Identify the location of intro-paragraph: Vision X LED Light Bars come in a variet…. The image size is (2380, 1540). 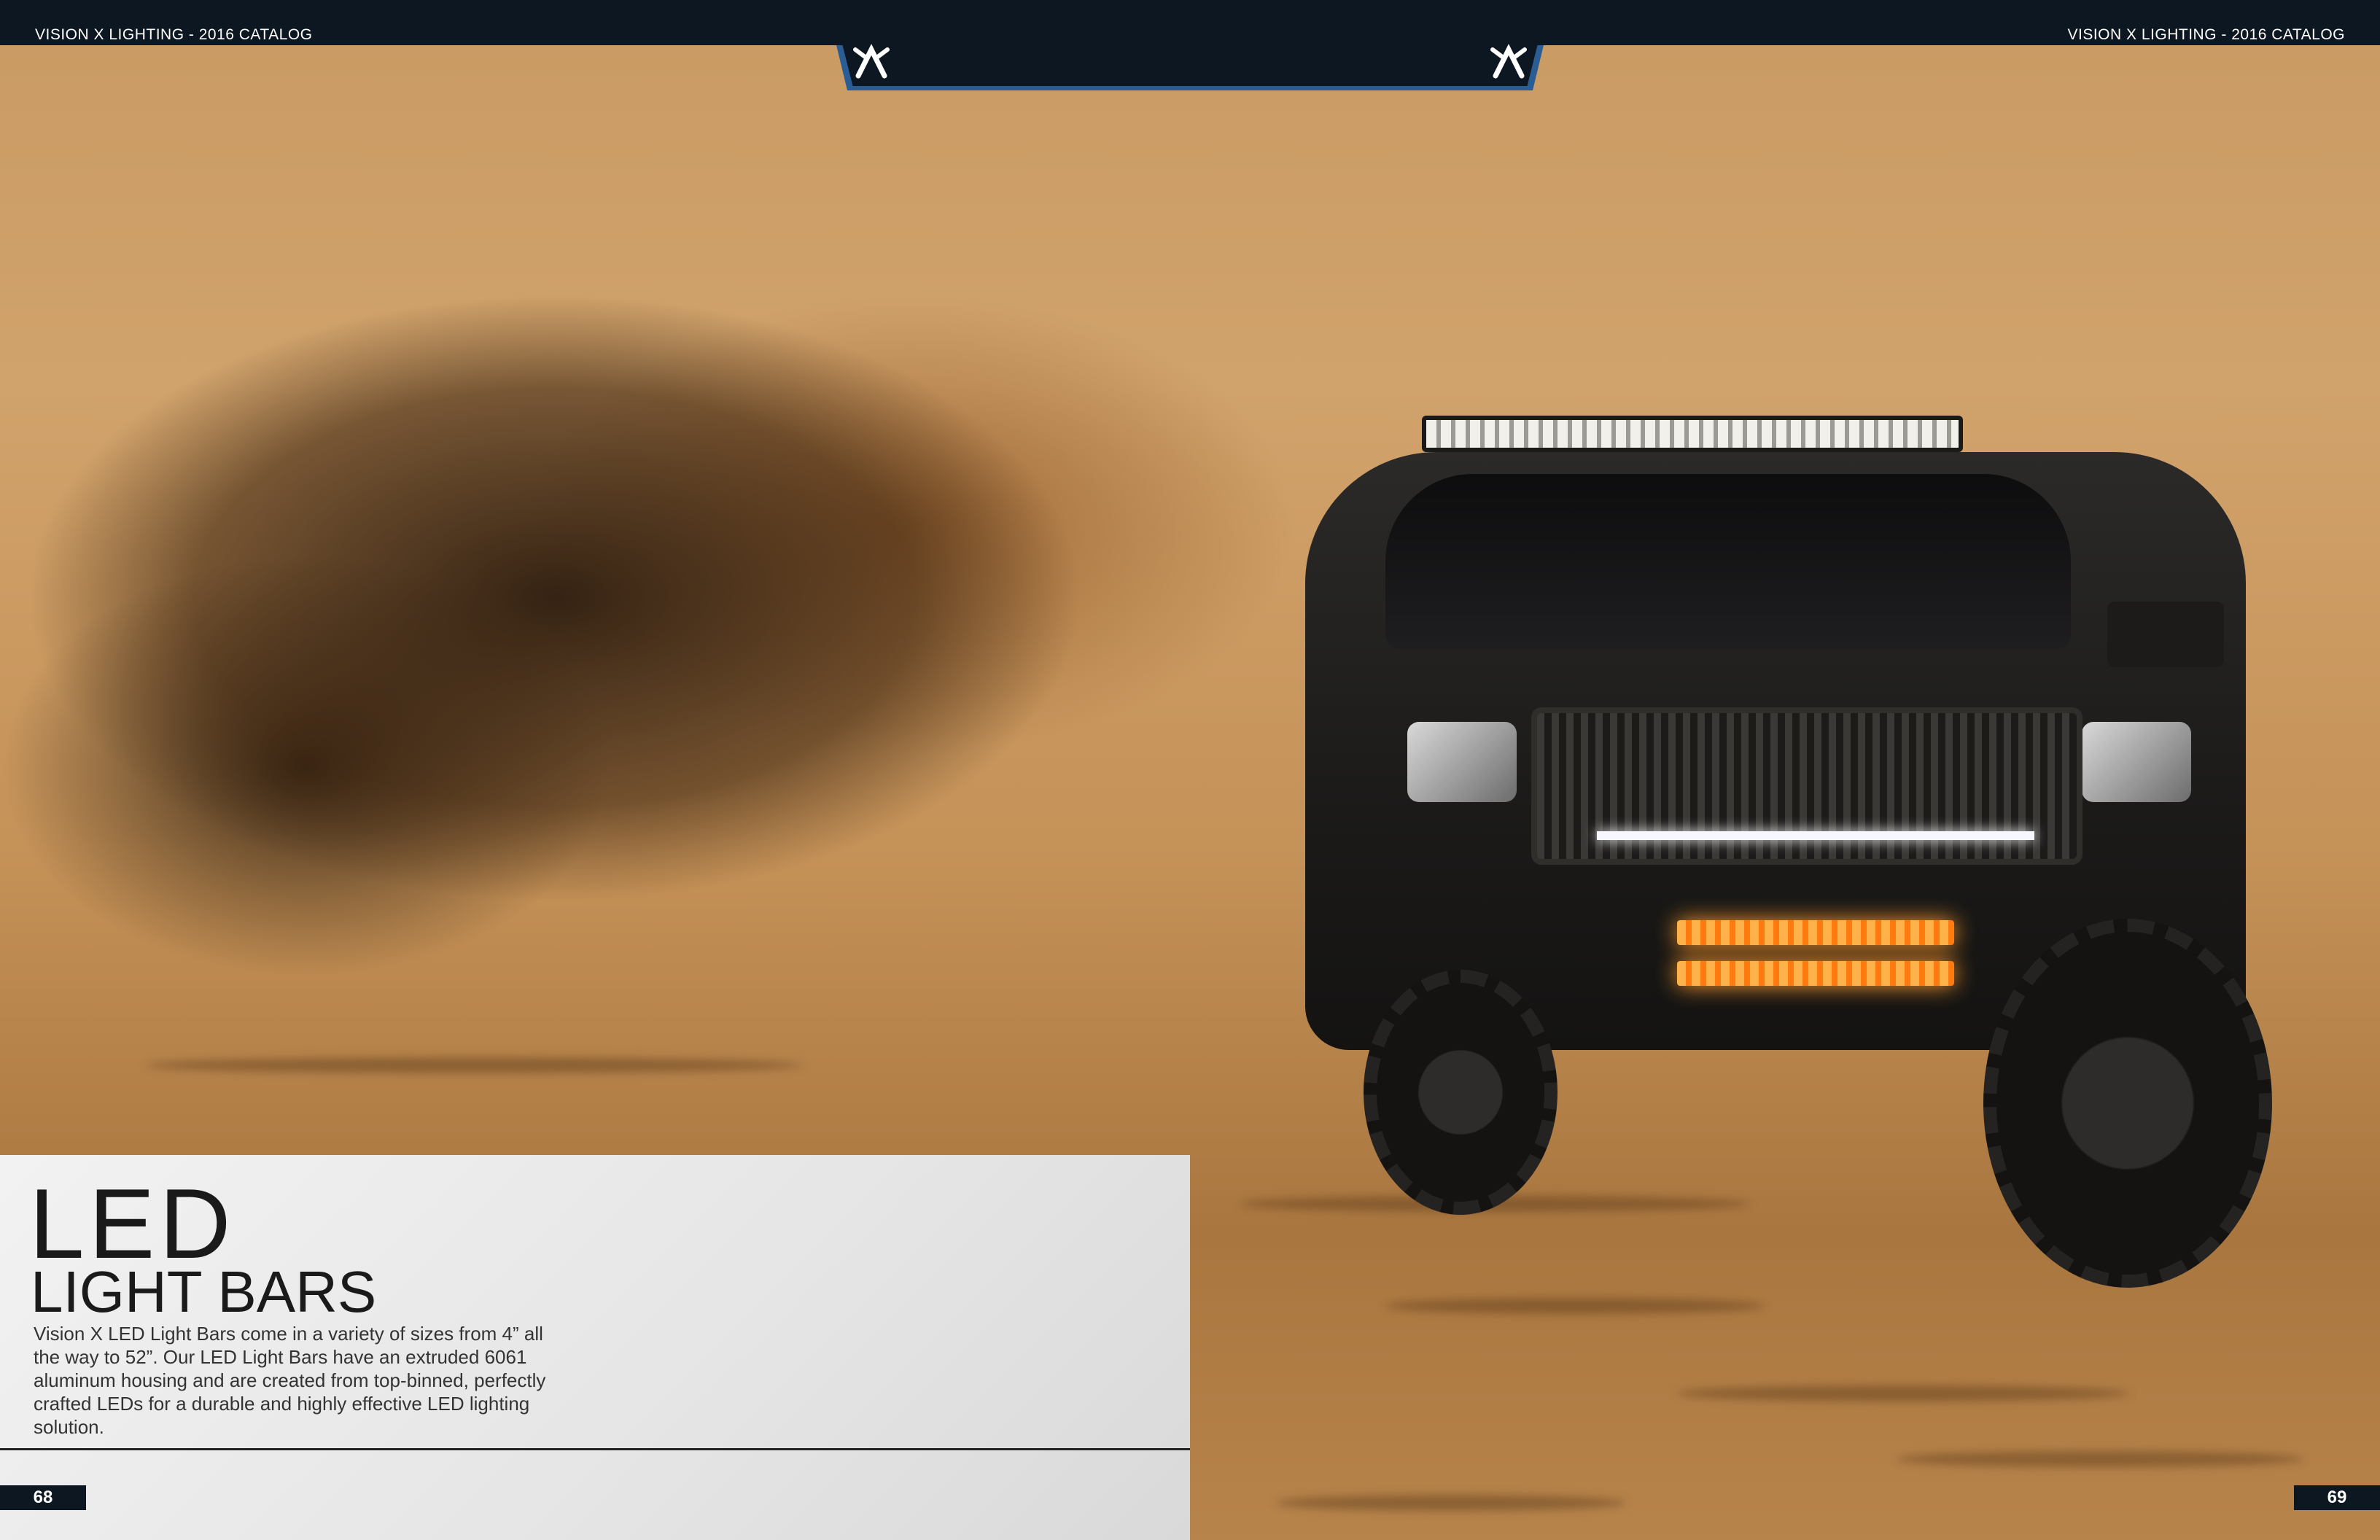
(290, 1380).